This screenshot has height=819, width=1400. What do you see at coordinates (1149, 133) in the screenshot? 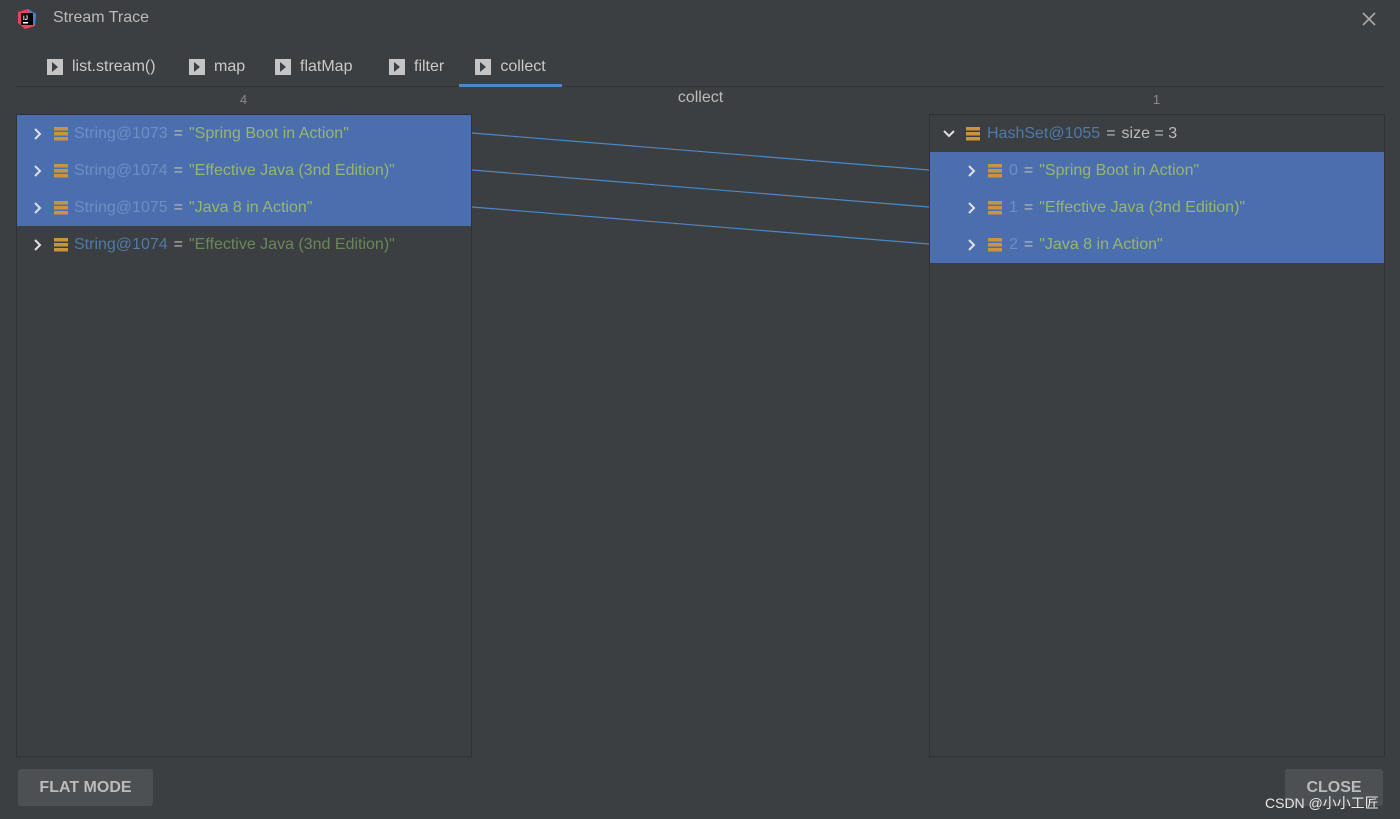
I see `item-value: size = 3` at bounding box center [1149, 133].